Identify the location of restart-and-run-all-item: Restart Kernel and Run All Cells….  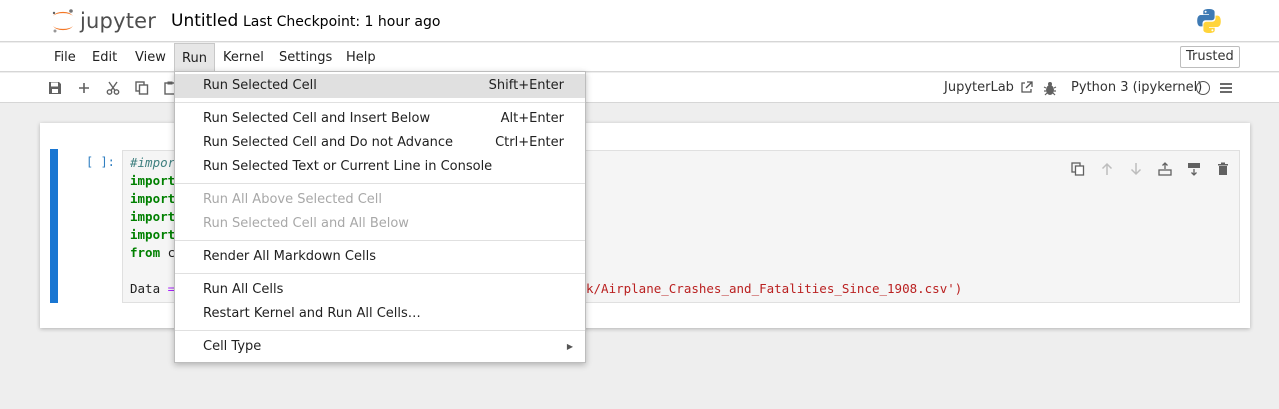
(380, 314).